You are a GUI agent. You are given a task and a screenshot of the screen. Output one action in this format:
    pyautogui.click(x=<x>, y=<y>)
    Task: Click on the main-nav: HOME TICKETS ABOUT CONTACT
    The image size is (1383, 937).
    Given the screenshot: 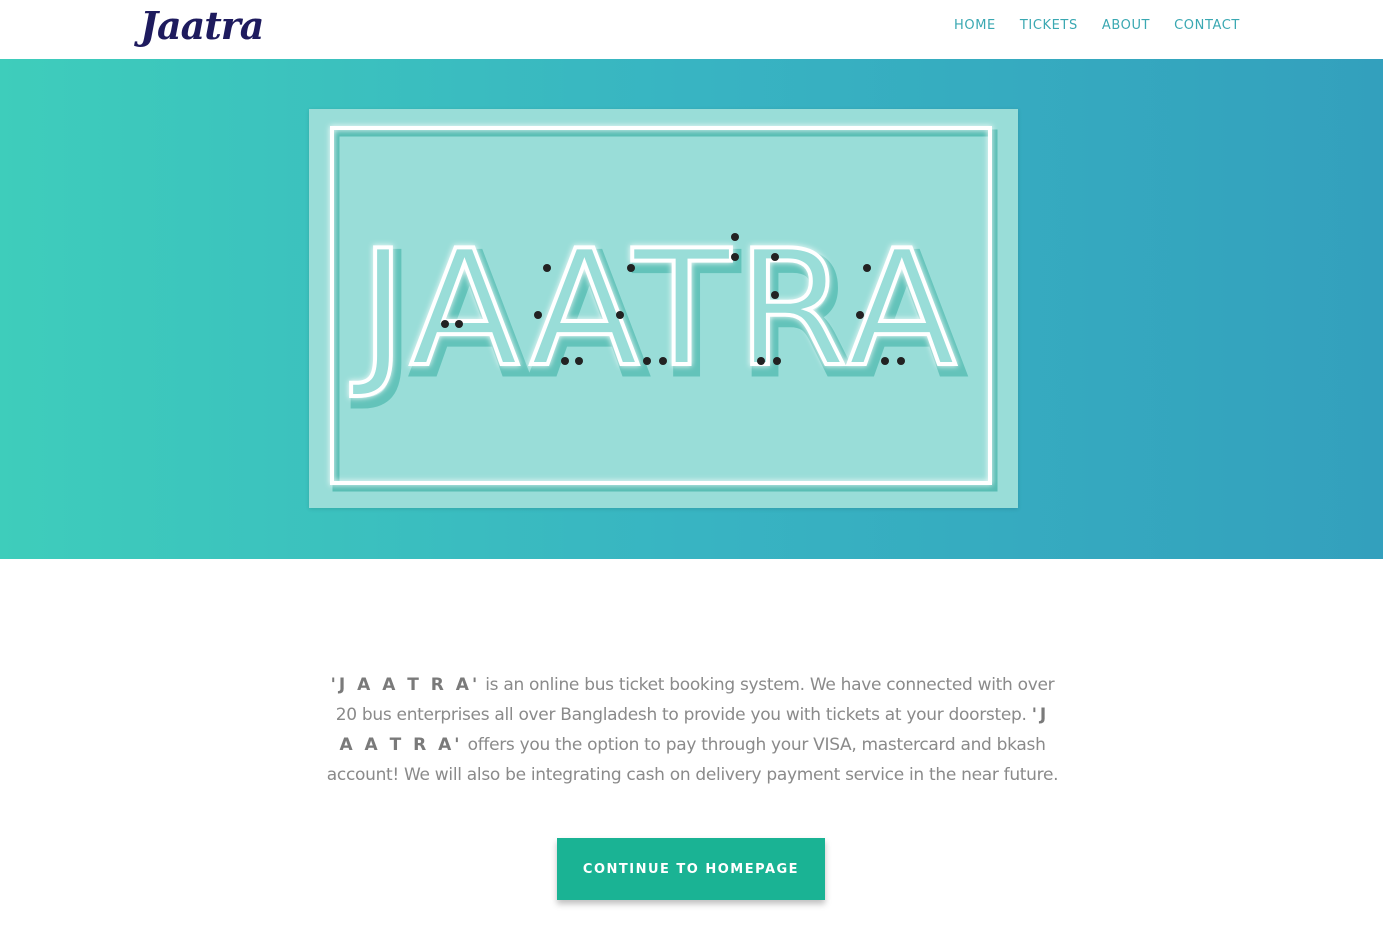 What is the action you would take?
    pyautogui.click(x=1097, y=26)
    